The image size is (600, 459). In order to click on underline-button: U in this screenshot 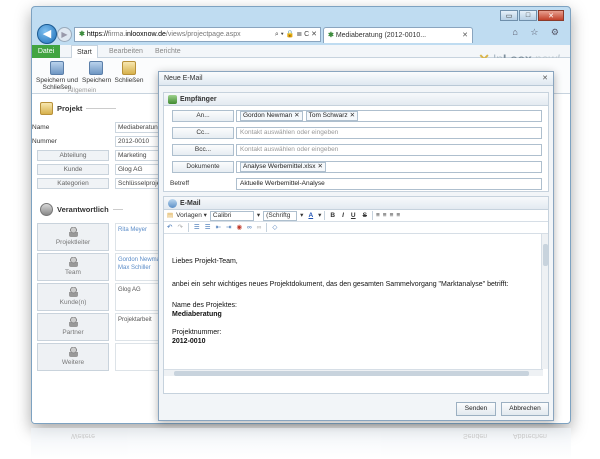, I will do `click(353, 216)`.